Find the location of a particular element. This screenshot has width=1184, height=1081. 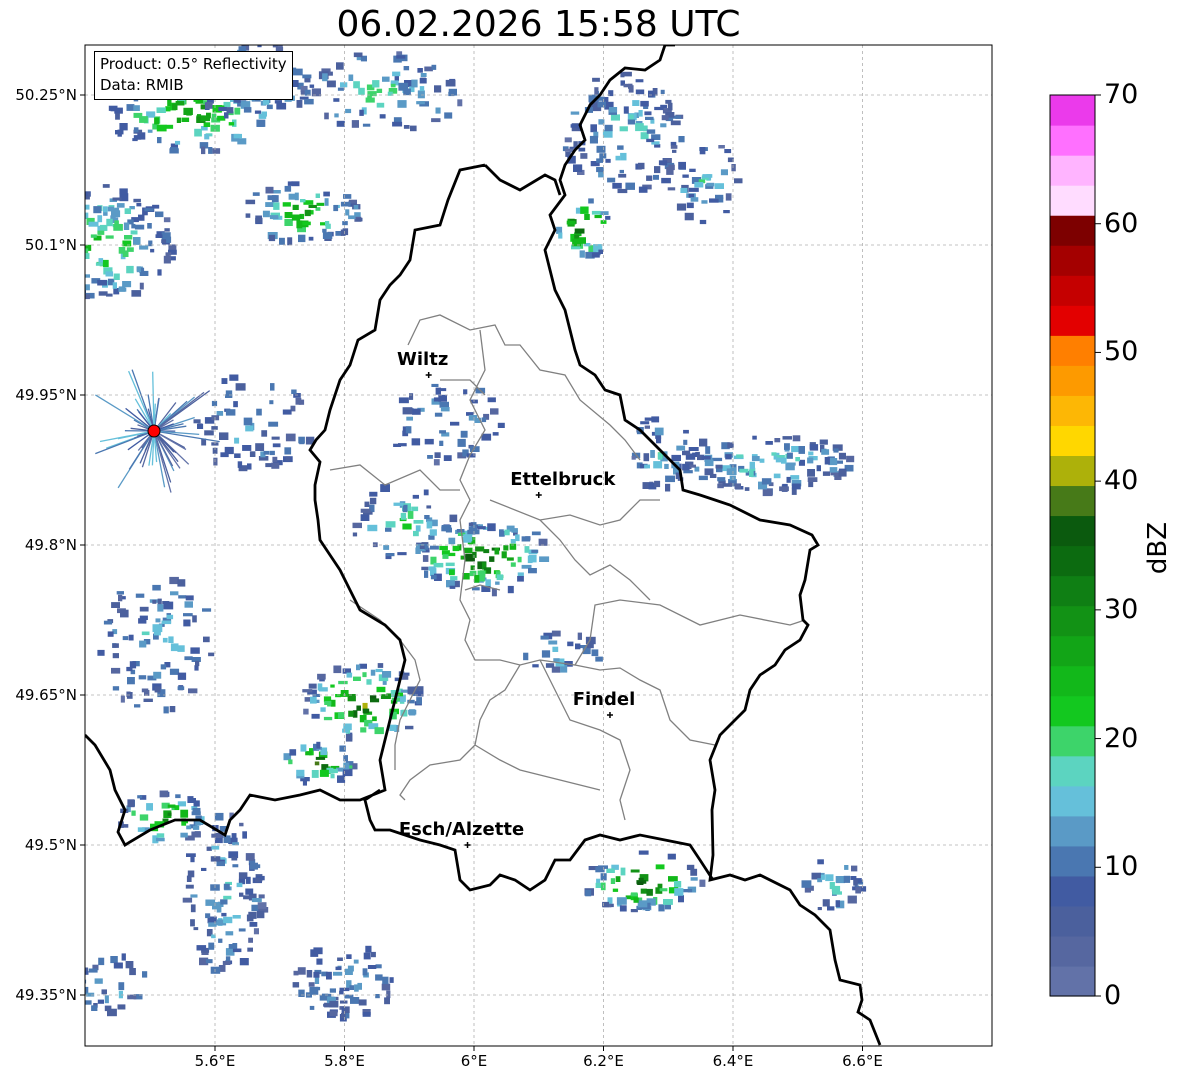

city-label: Wiltz is located at coordinates (423, 359).